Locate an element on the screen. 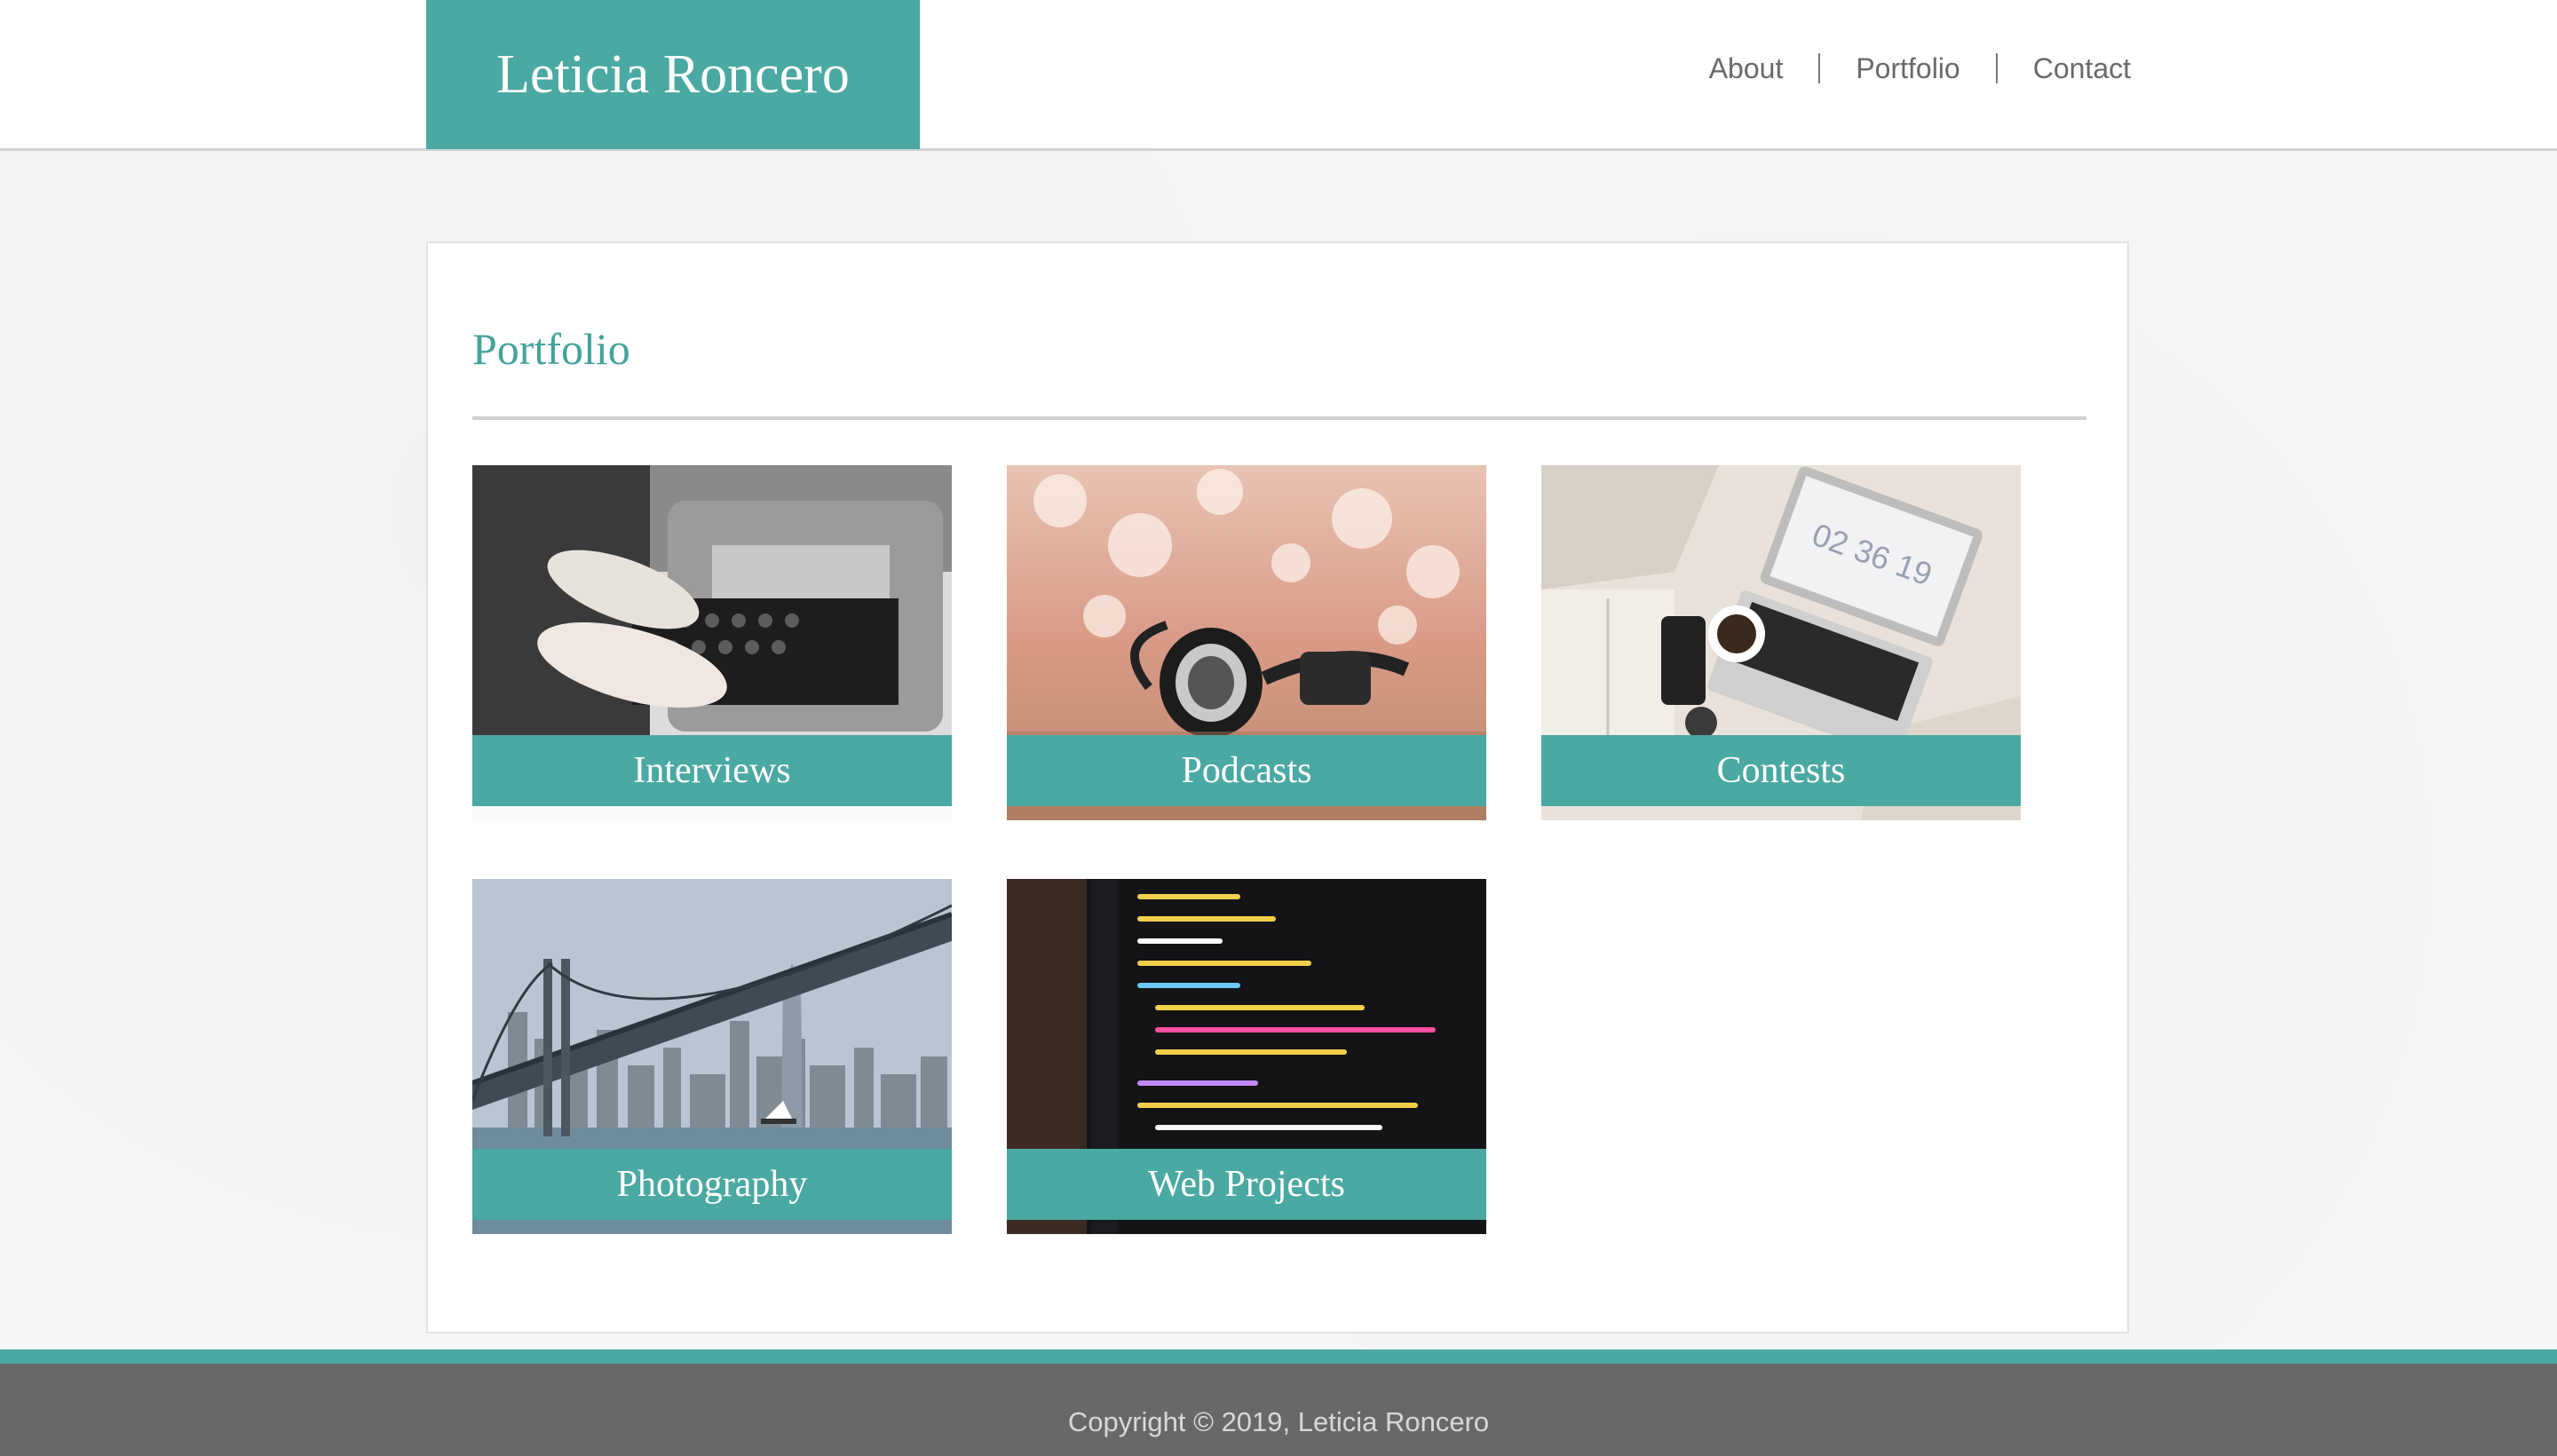 This screenshot has width=2557, height=1456. nav-link-contact: Contact is located at coordinates (2063, 68).